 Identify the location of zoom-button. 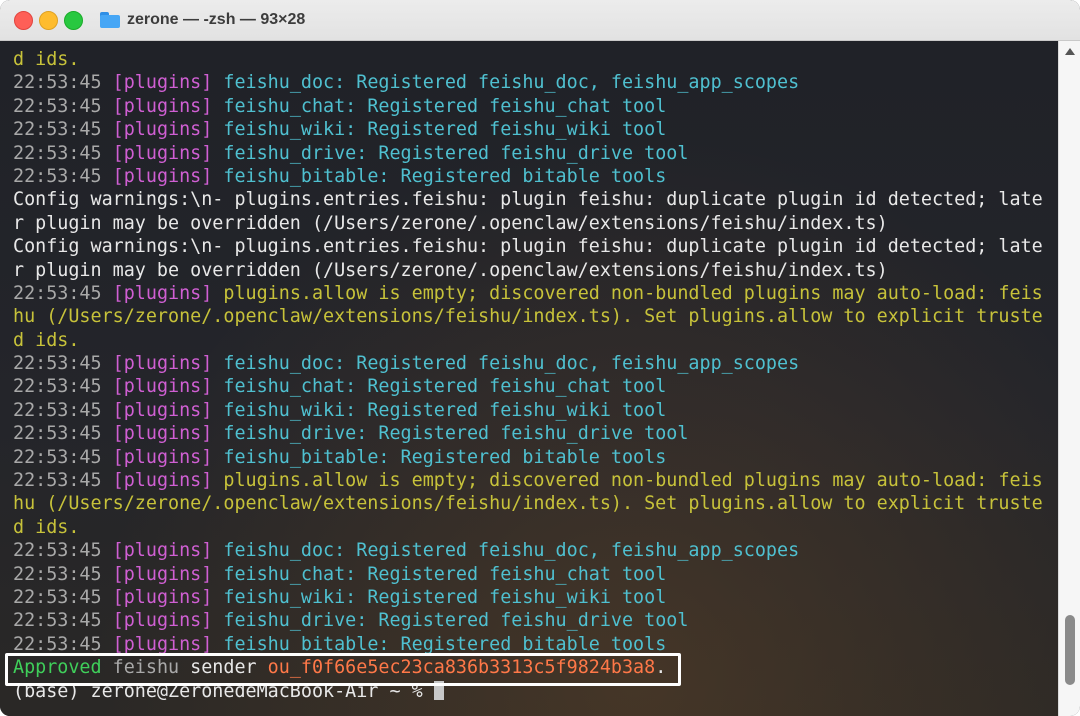
(73, 20).